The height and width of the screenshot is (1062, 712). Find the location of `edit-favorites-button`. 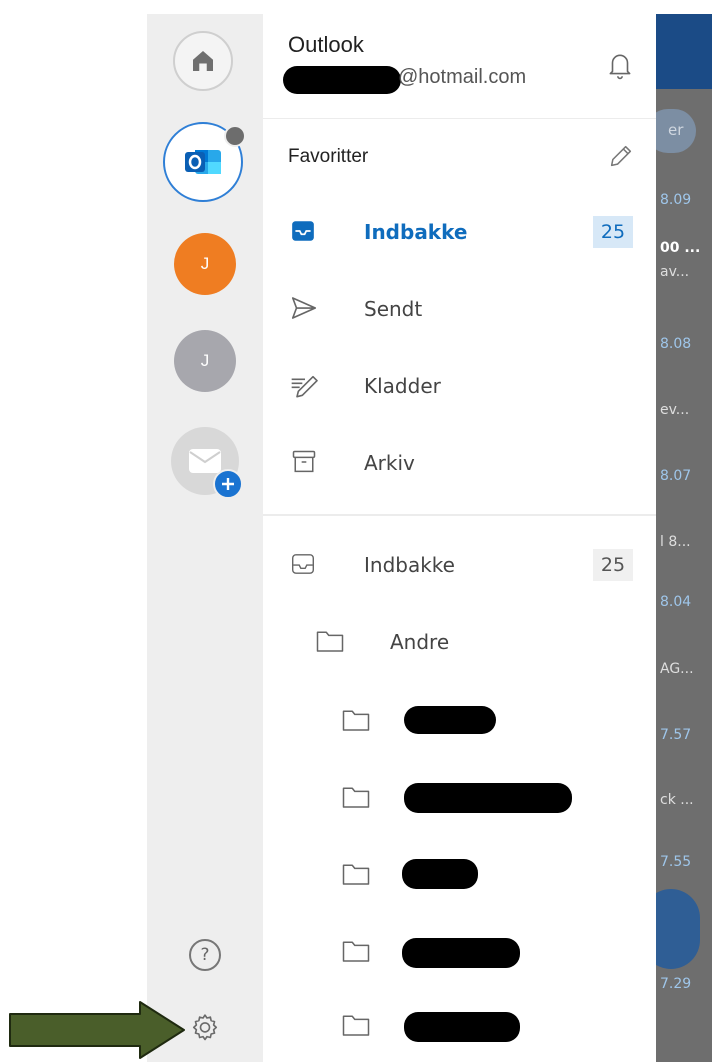

edit-favorites-button is located at coordinates (621, 156).